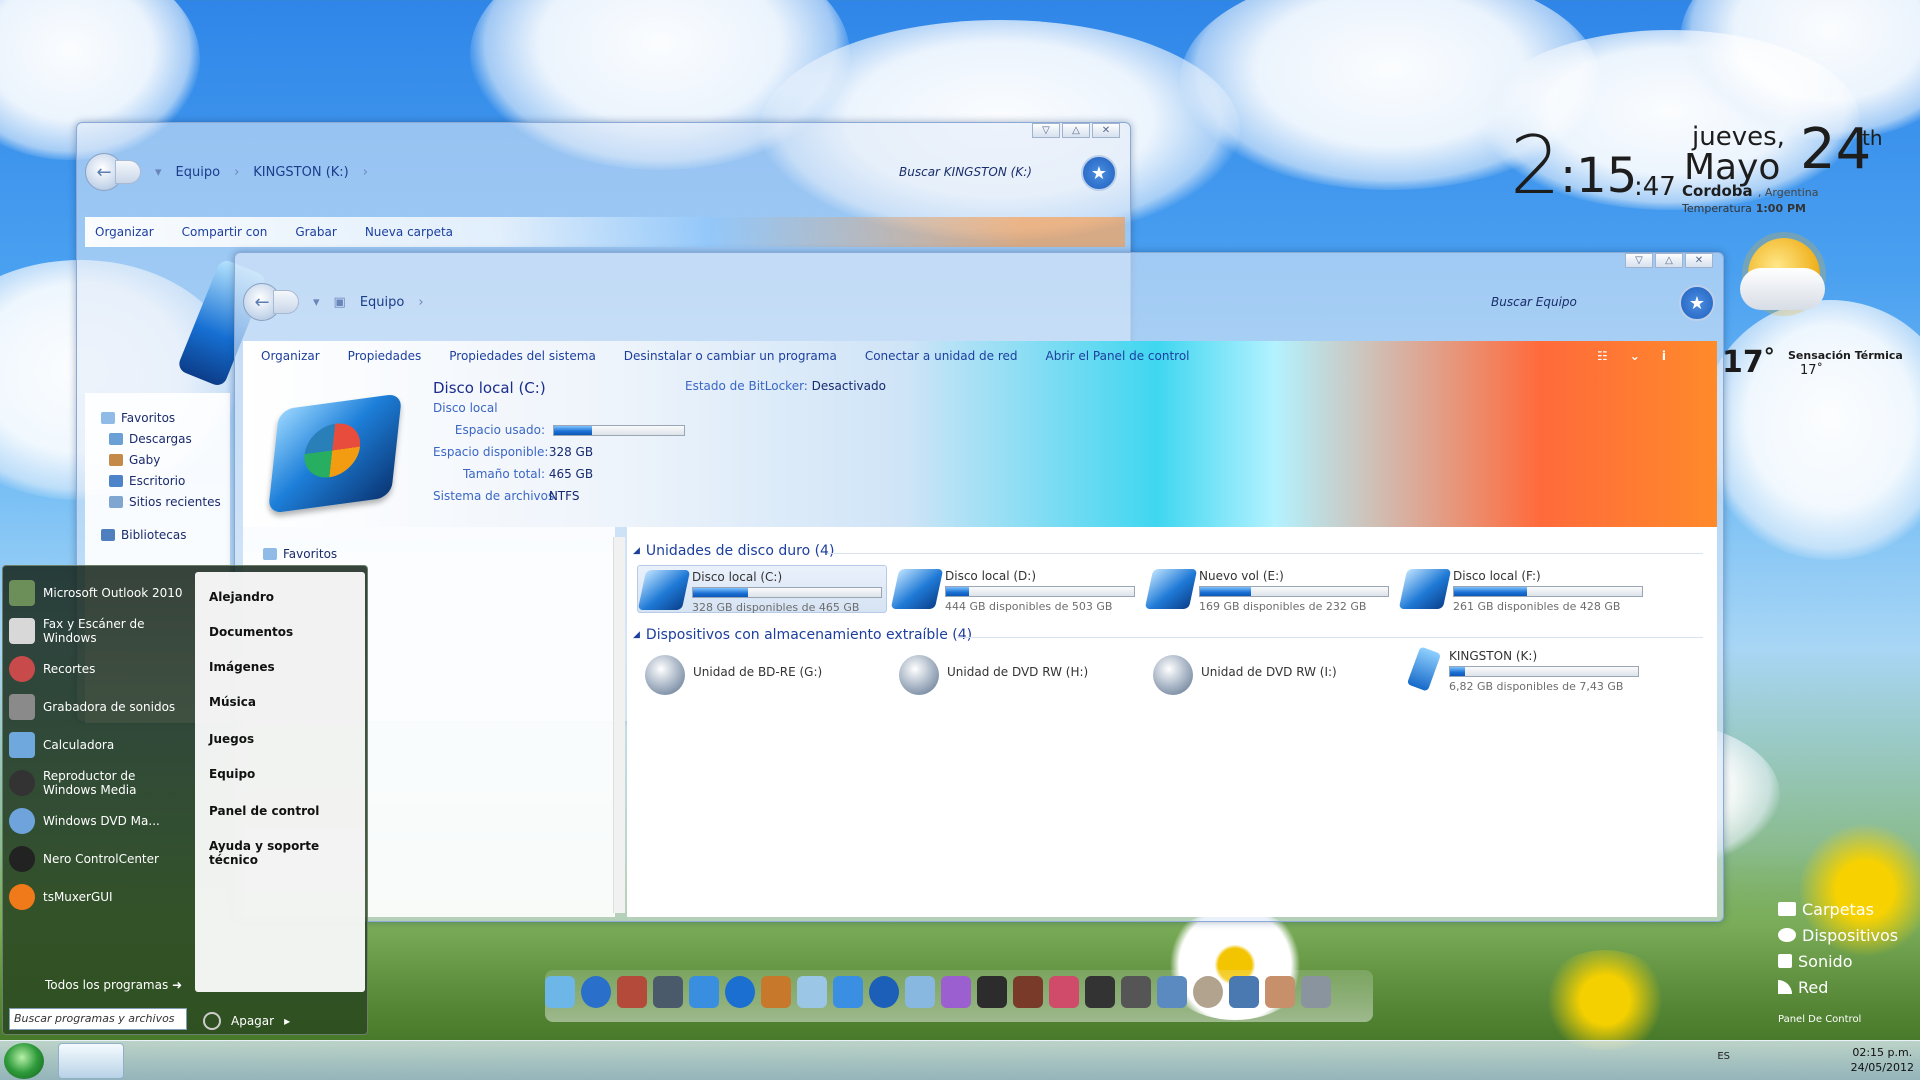 This screenshot has width=1920, height=1080. What do you see at coordinates (99, 669) in the screenshot?
I see `program-recortes: Recortes` at bounding box center [99, 669].